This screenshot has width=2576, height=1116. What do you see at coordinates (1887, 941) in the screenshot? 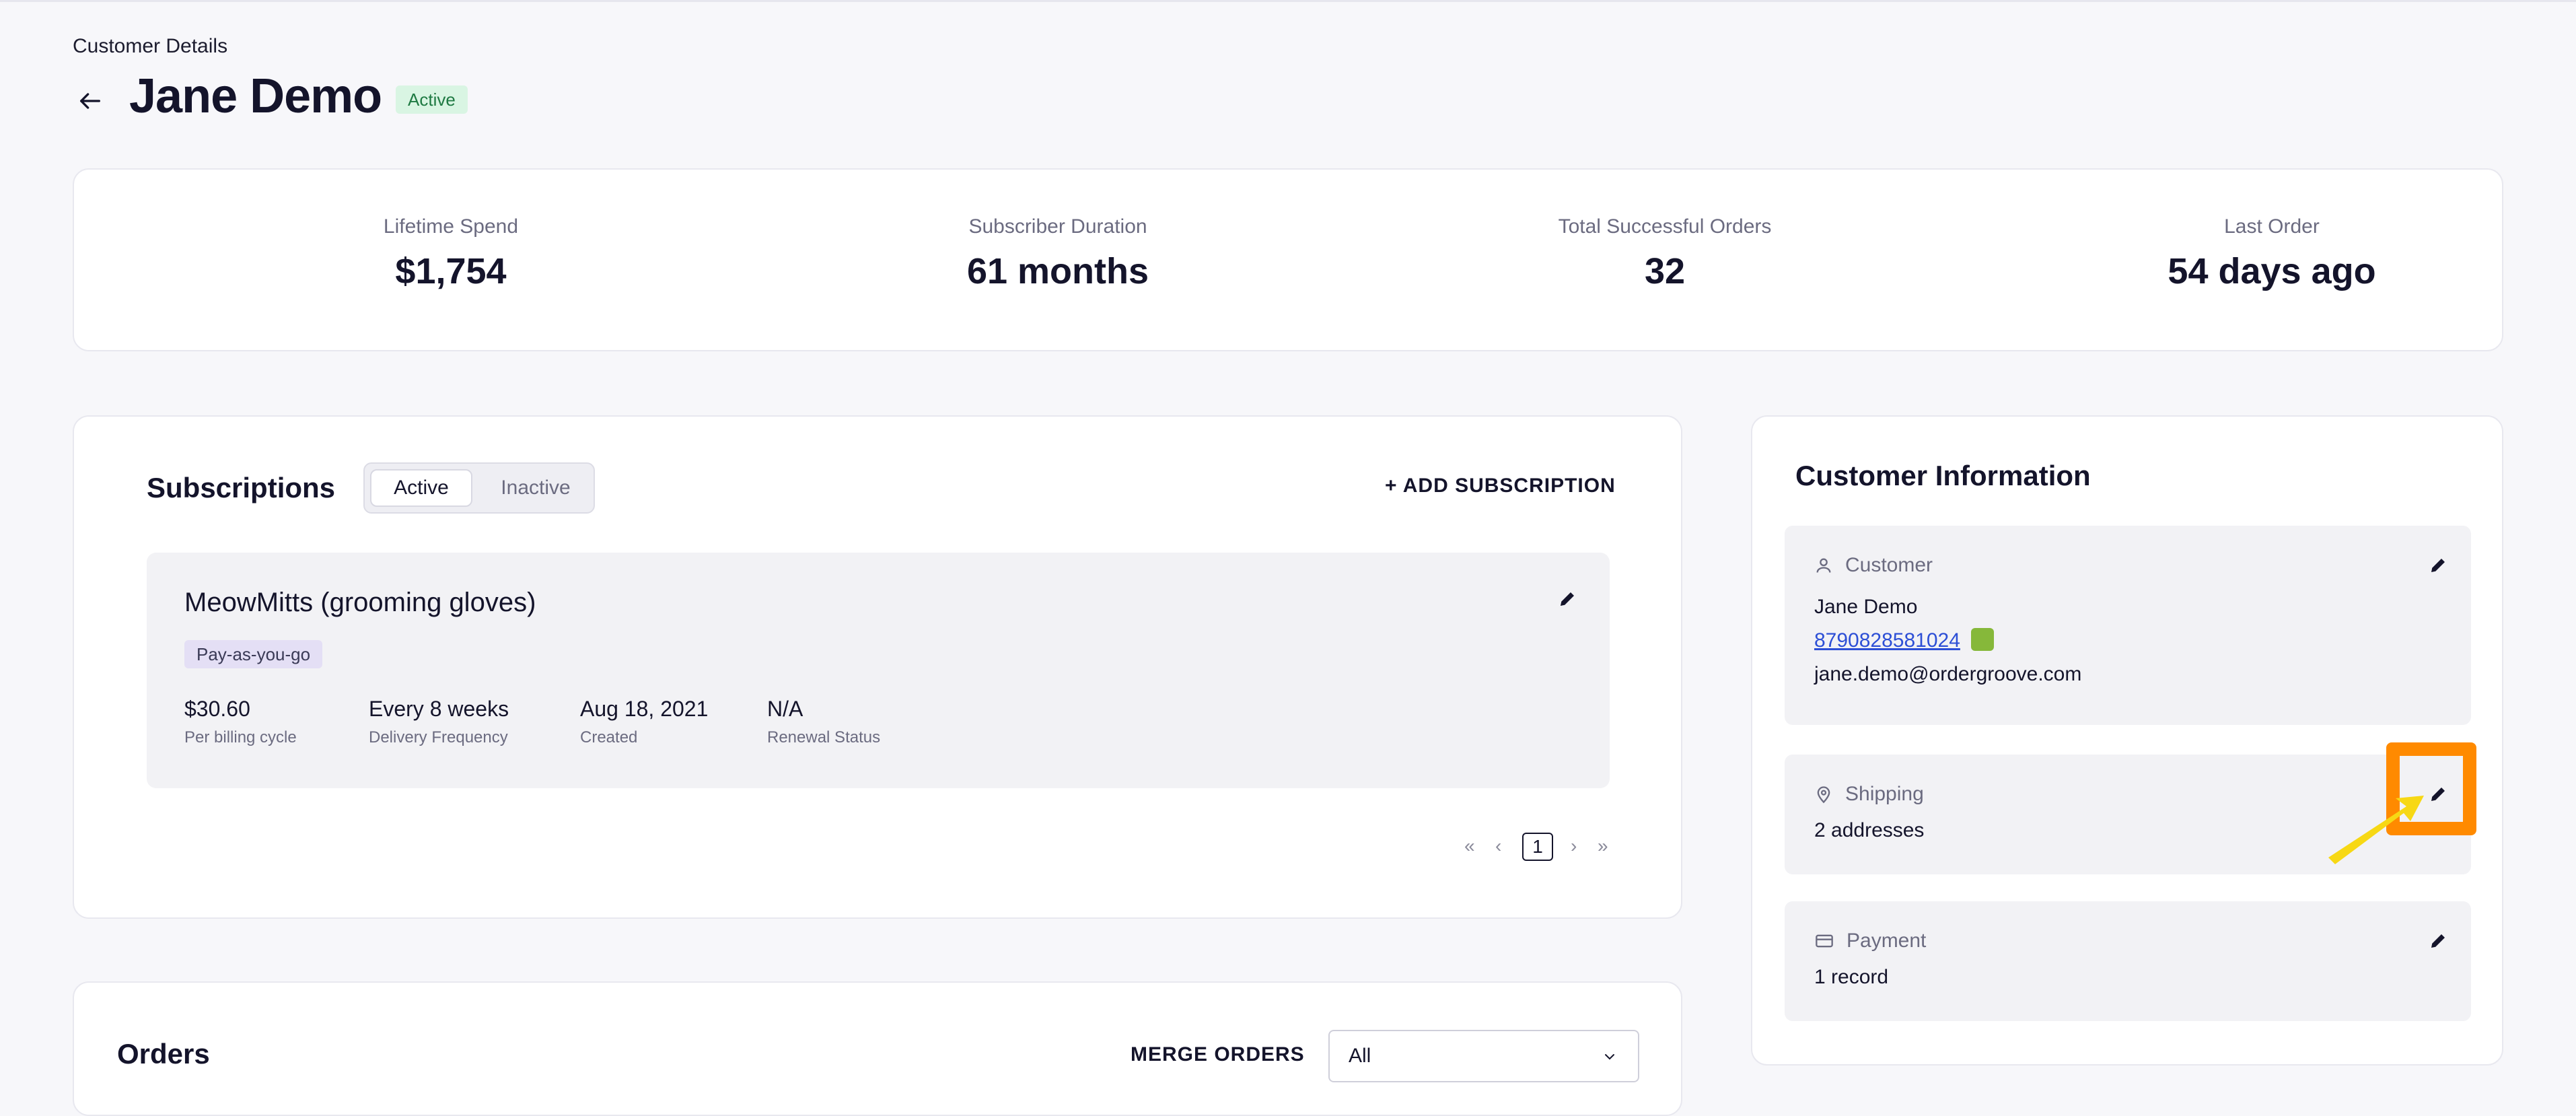
I see `payment-panel-label: Payment` at bounding box center [1887, 941].